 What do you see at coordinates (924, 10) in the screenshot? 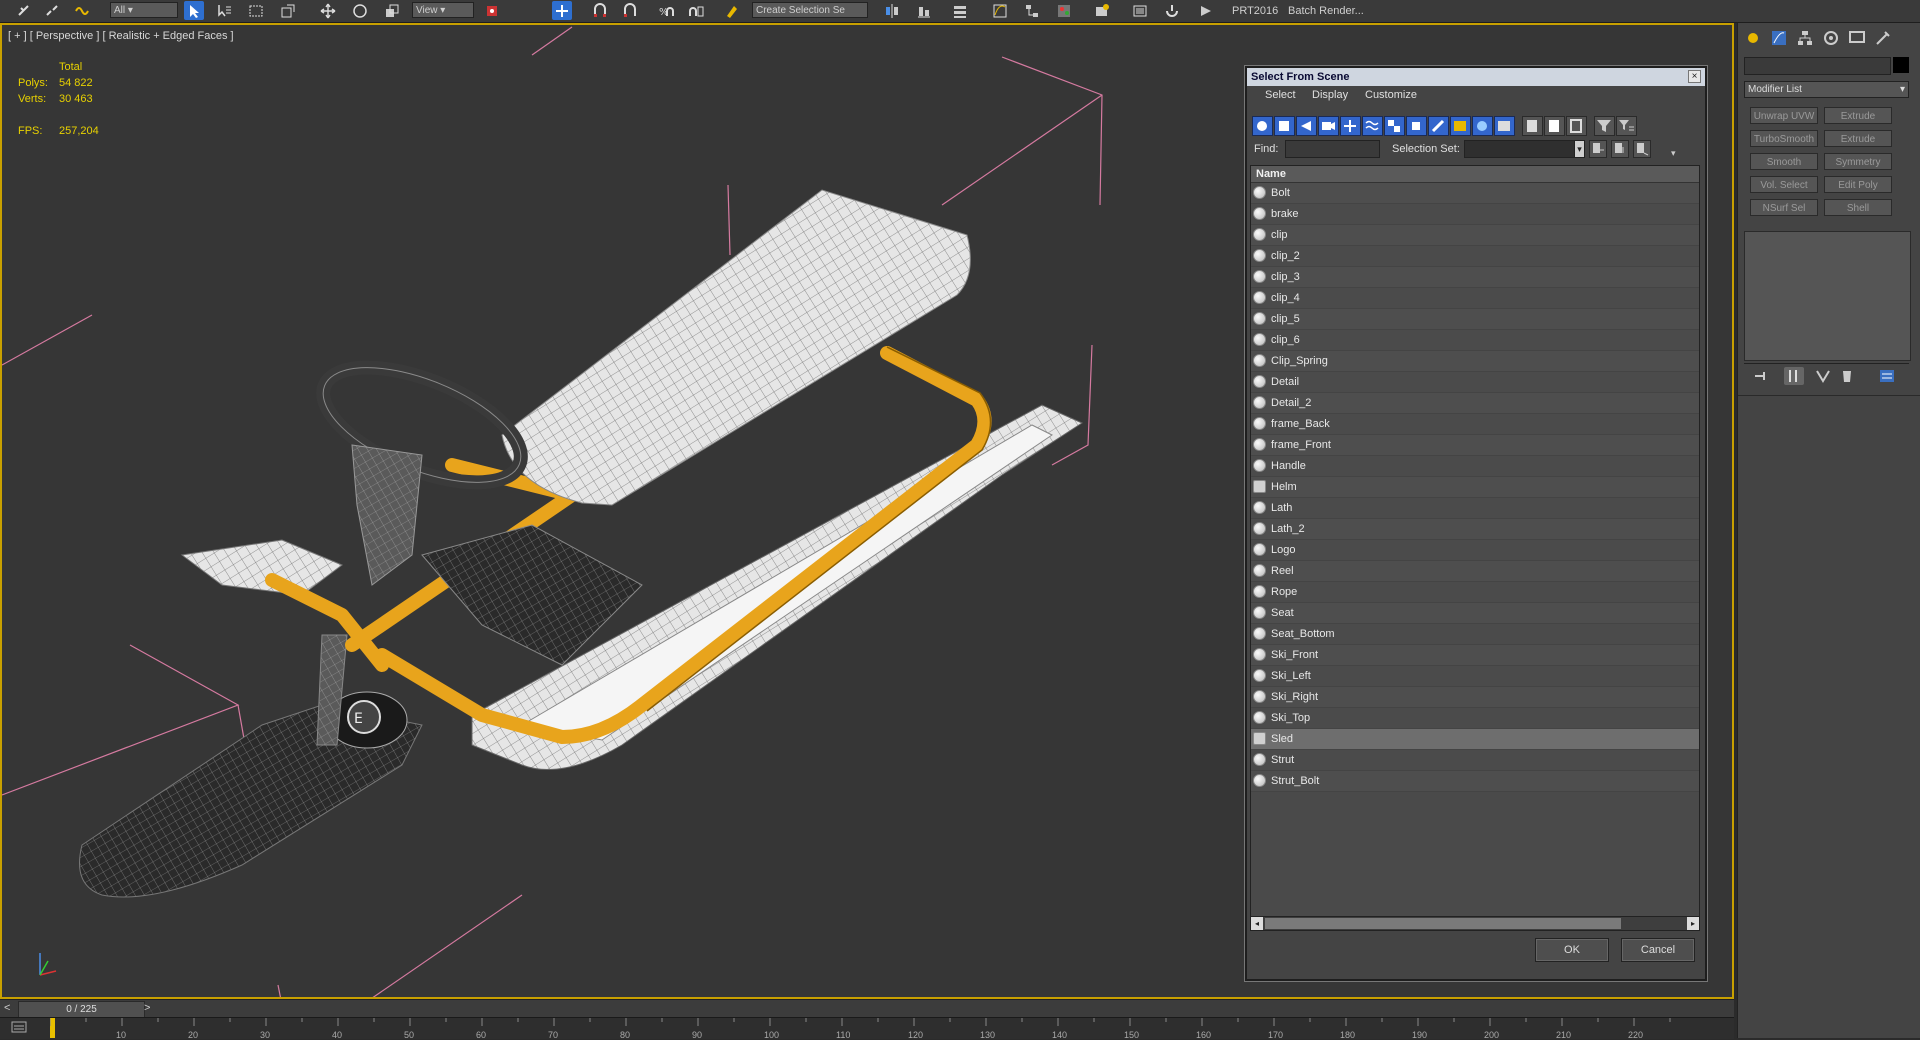
I see `align-icon` at bounding box center [924, 10].